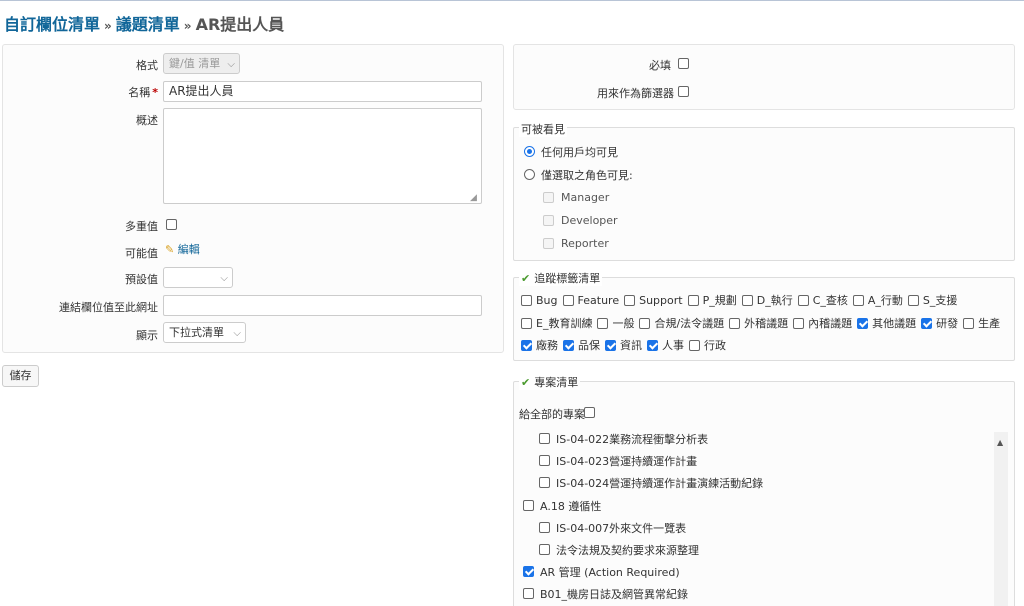 The height and width of the screenshot is (606, 1024). I want to click on tracker-item: Feature, so click(590, 301).